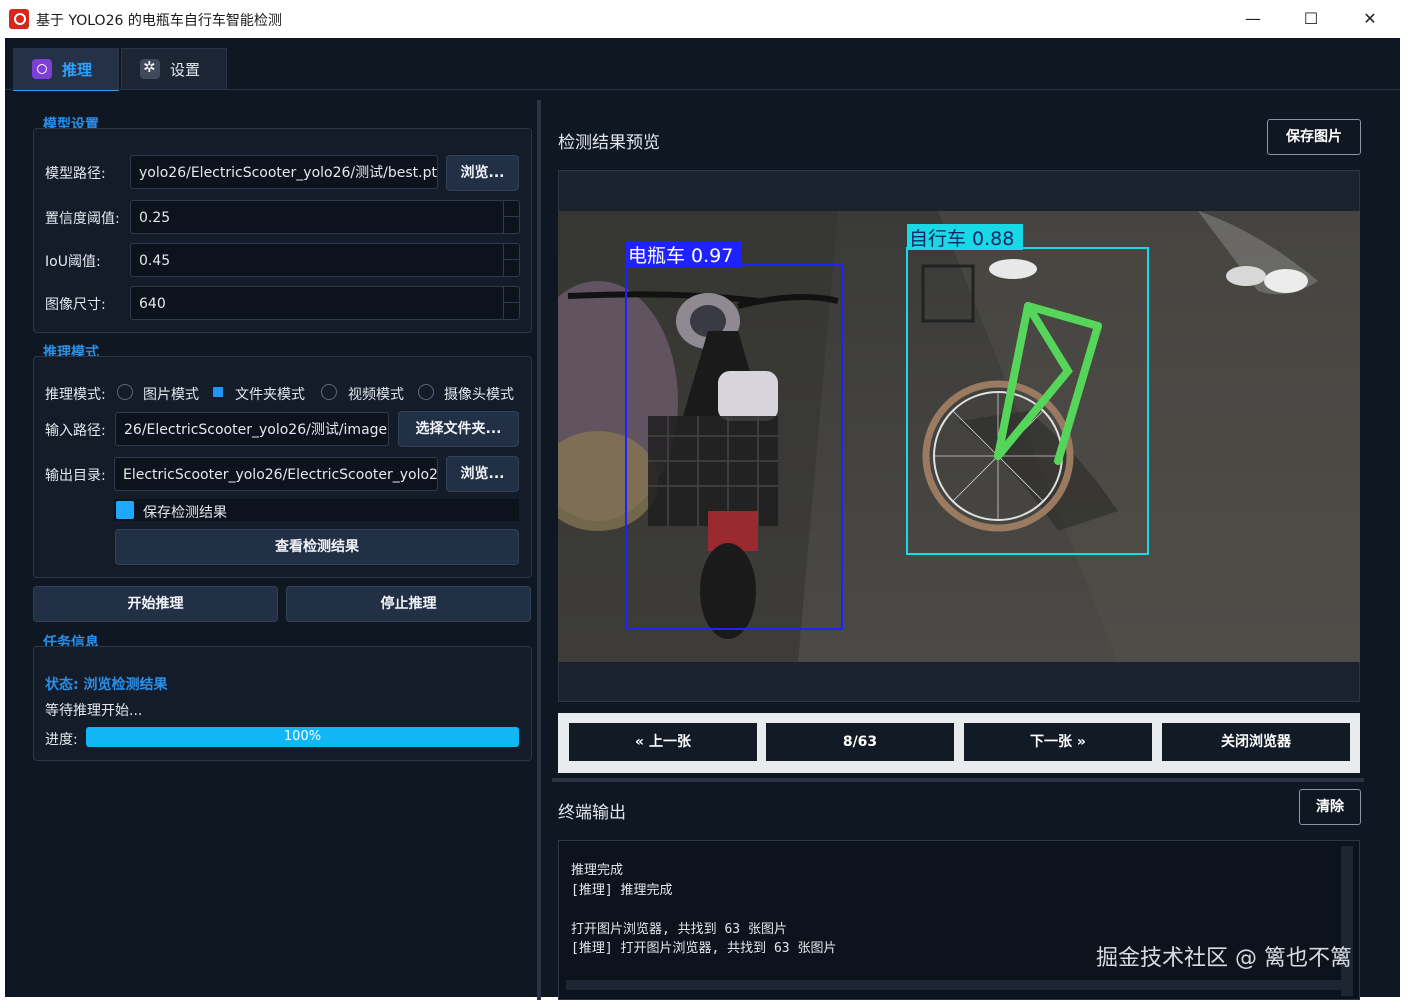 The image size is (1408, 1000). What do you see at coordinates (1370, 19) in the screenshot?
I see `close-button: ✕` at bounding box center [1370, 19].